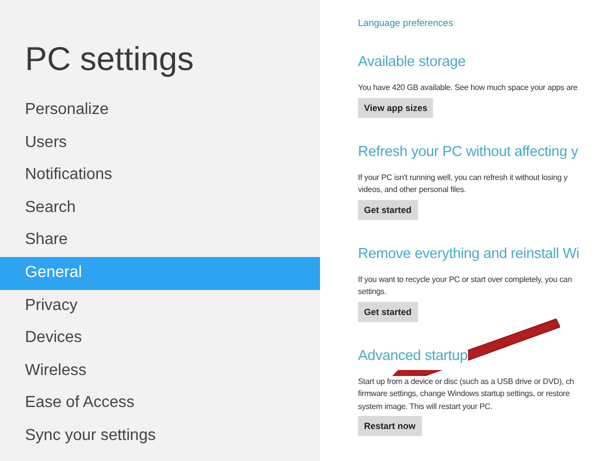  Describe the element at coordinates (396, 108) in the screenshot. I see `action-button: View app sizes` at that location.